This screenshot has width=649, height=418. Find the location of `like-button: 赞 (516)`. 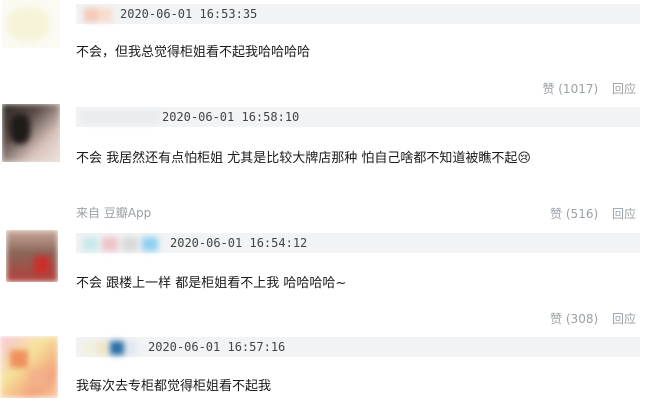

like-button: 赞 (516) is located at coordinates (574, 214).